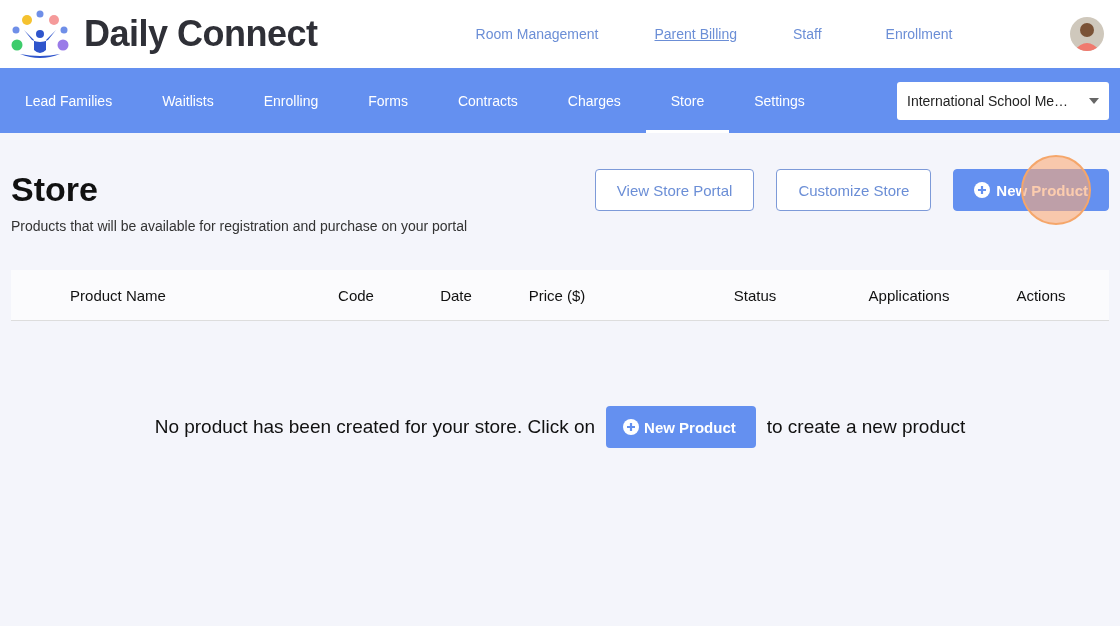  I want to click on nav-link: Staff, so click(807, 34).